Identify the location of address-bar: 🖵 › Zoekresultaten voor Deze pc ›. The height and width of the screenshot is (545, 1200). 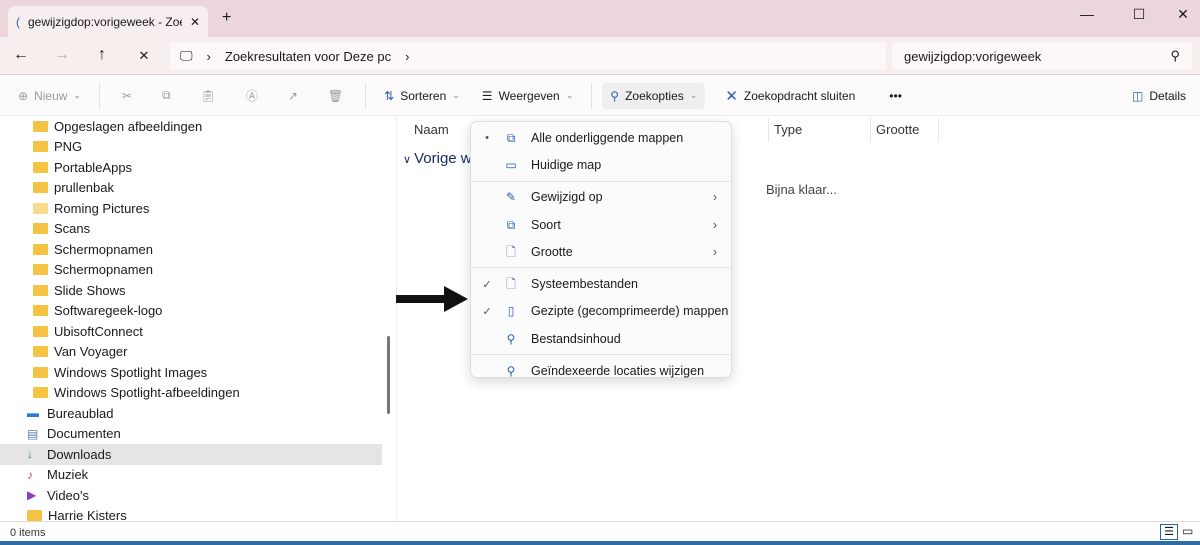
(528, 56).